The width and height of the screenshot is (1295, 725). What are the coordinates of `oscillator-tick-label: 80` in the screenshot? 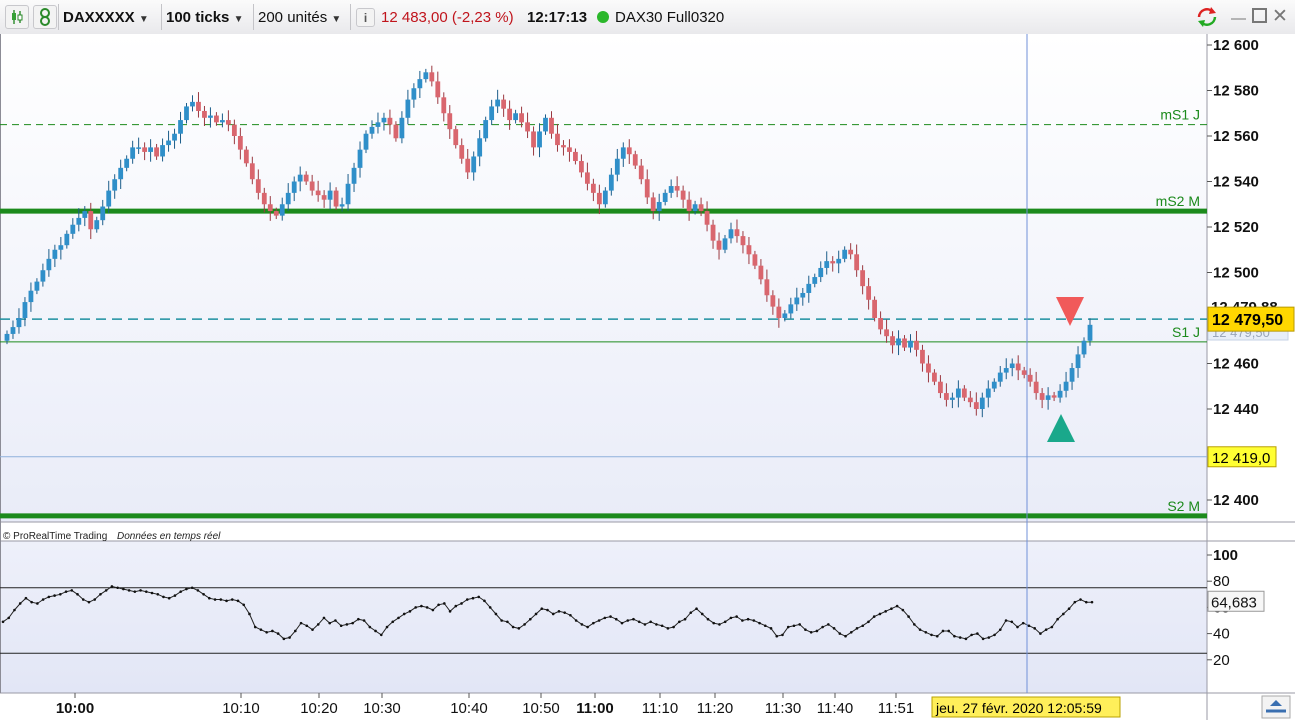 It's located at (1221, 581).